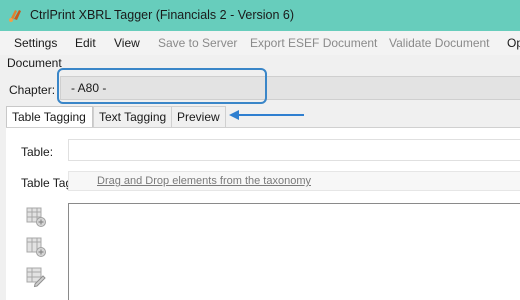  Describe the element at coordinates (36, 217) in the screenshot. I see `add-table-icon` at that location.